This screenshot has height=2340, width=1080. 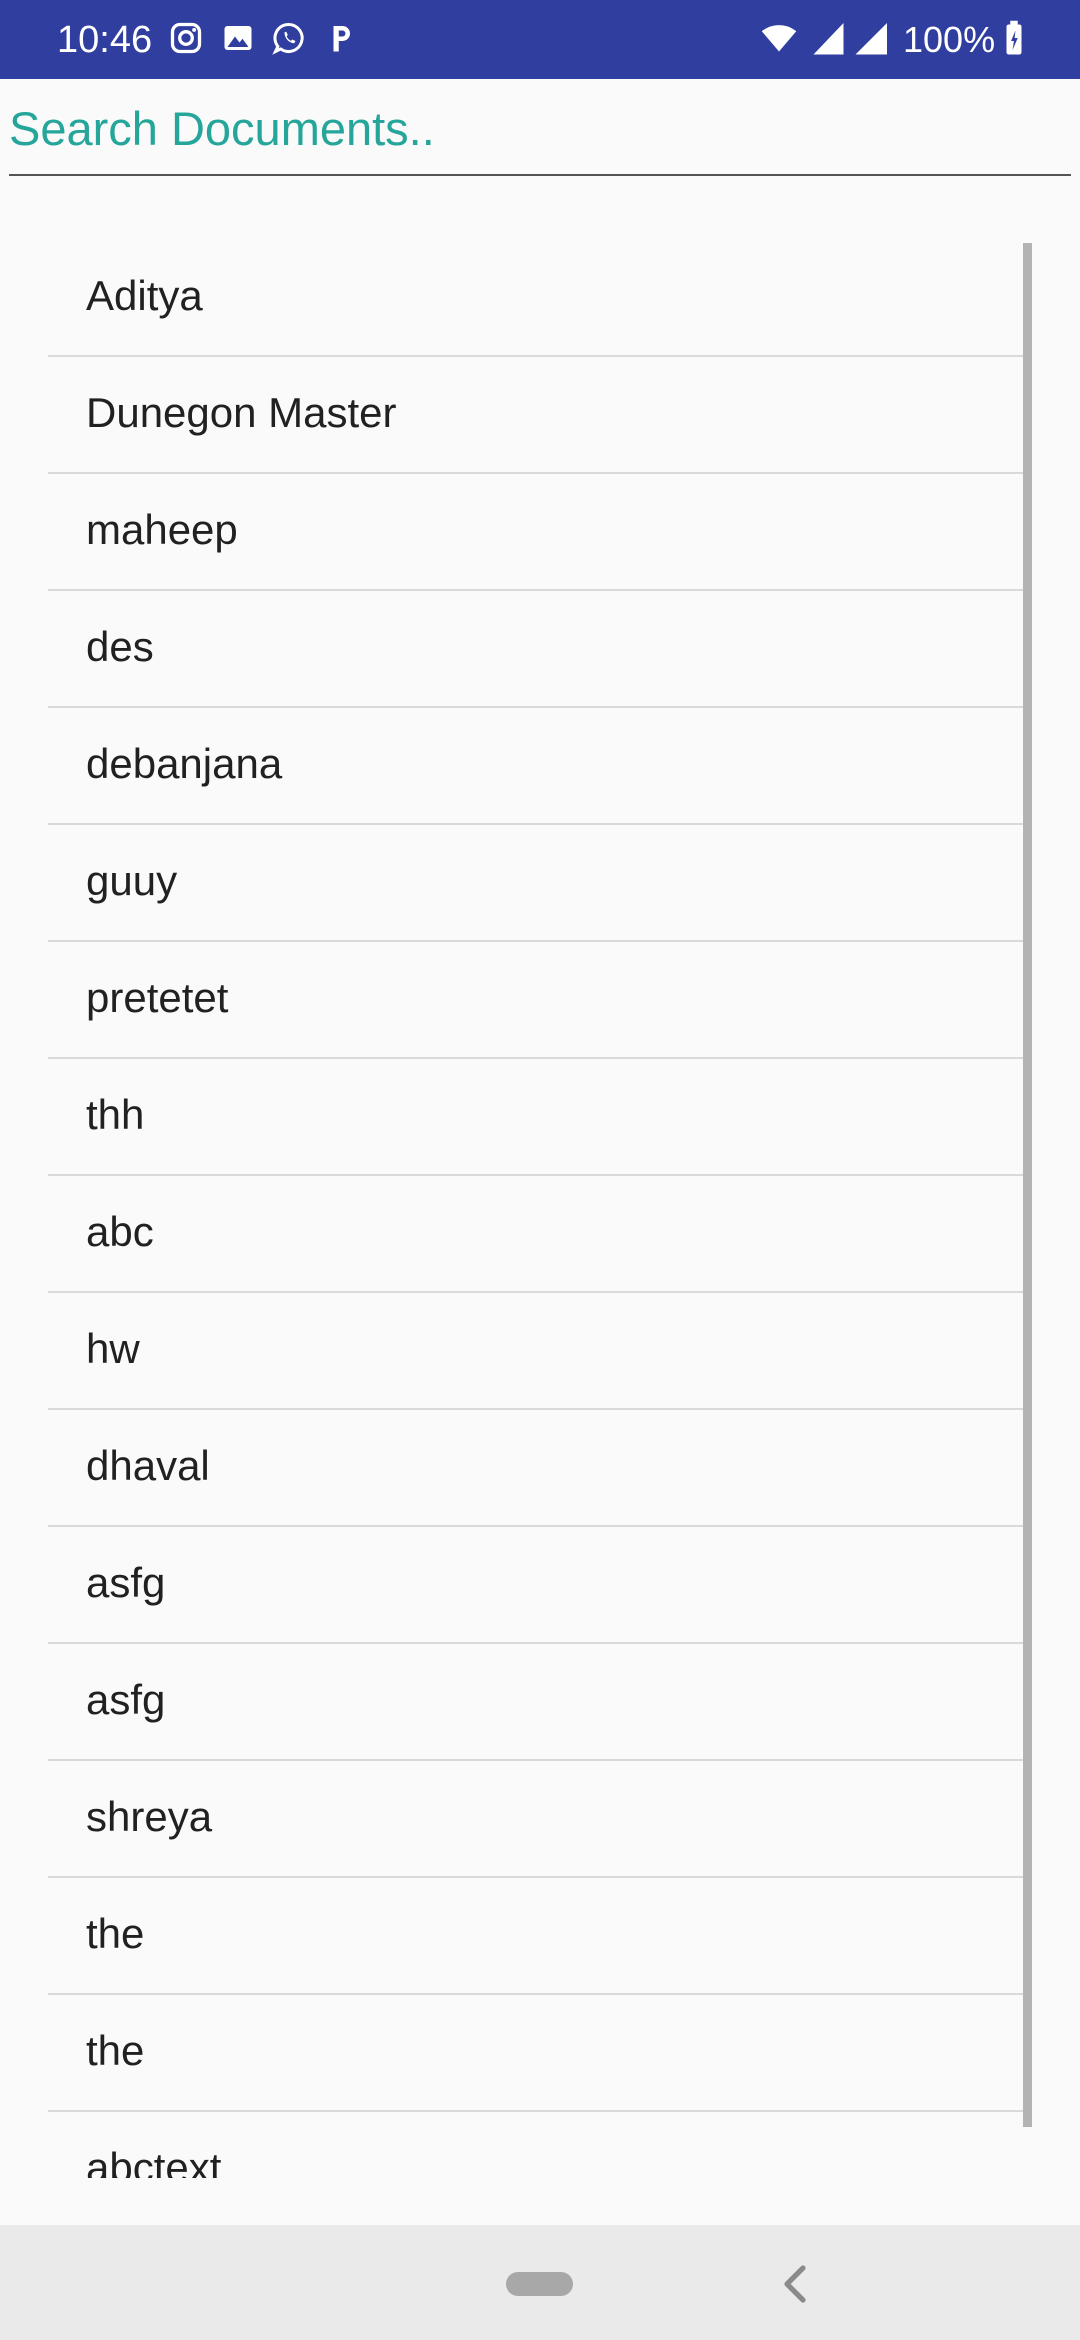 I want to click on status-bar: 10:46 100%, so click(x=540, y=39).